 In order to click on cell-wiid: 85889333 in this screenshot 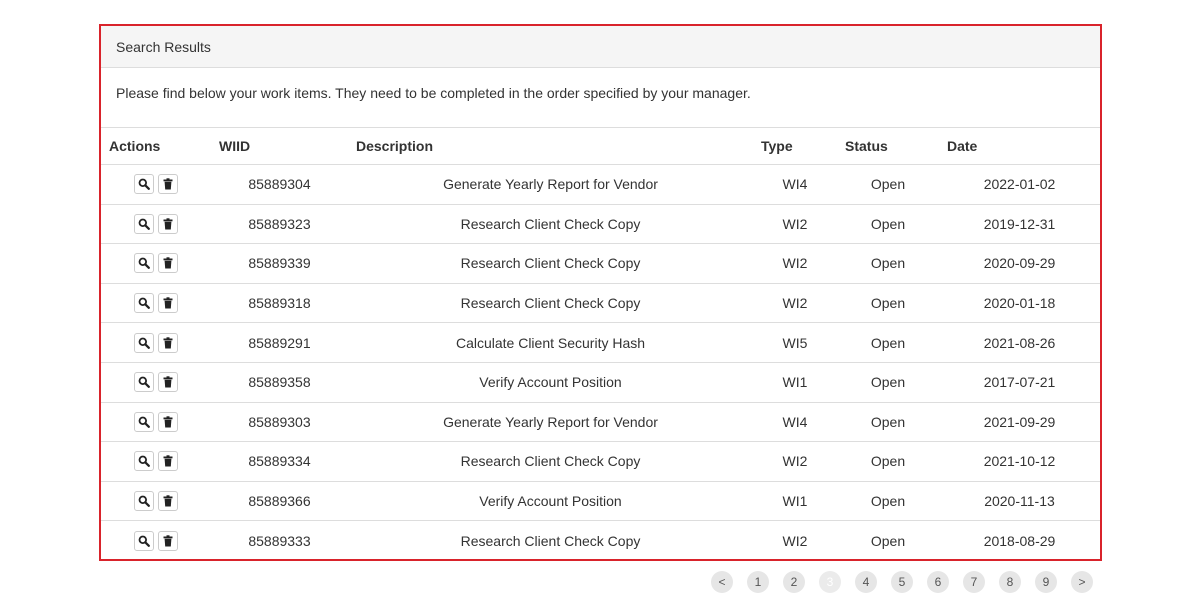, I will do `click(279, 540)`.